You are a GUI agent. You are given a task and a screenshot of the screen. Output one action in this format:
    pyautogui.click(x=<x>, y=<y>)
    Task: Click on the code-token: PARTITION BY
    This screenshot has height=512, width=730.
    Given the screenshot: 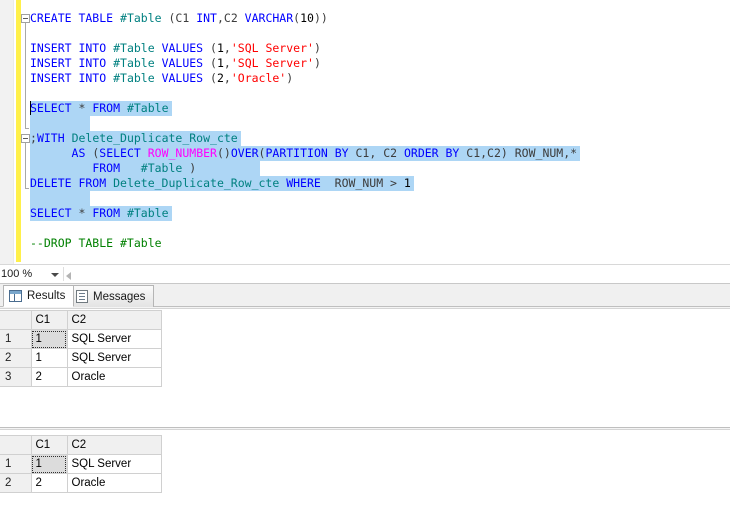 What is the action you would take?
    pyautogui.click(x=310, y=153)
    